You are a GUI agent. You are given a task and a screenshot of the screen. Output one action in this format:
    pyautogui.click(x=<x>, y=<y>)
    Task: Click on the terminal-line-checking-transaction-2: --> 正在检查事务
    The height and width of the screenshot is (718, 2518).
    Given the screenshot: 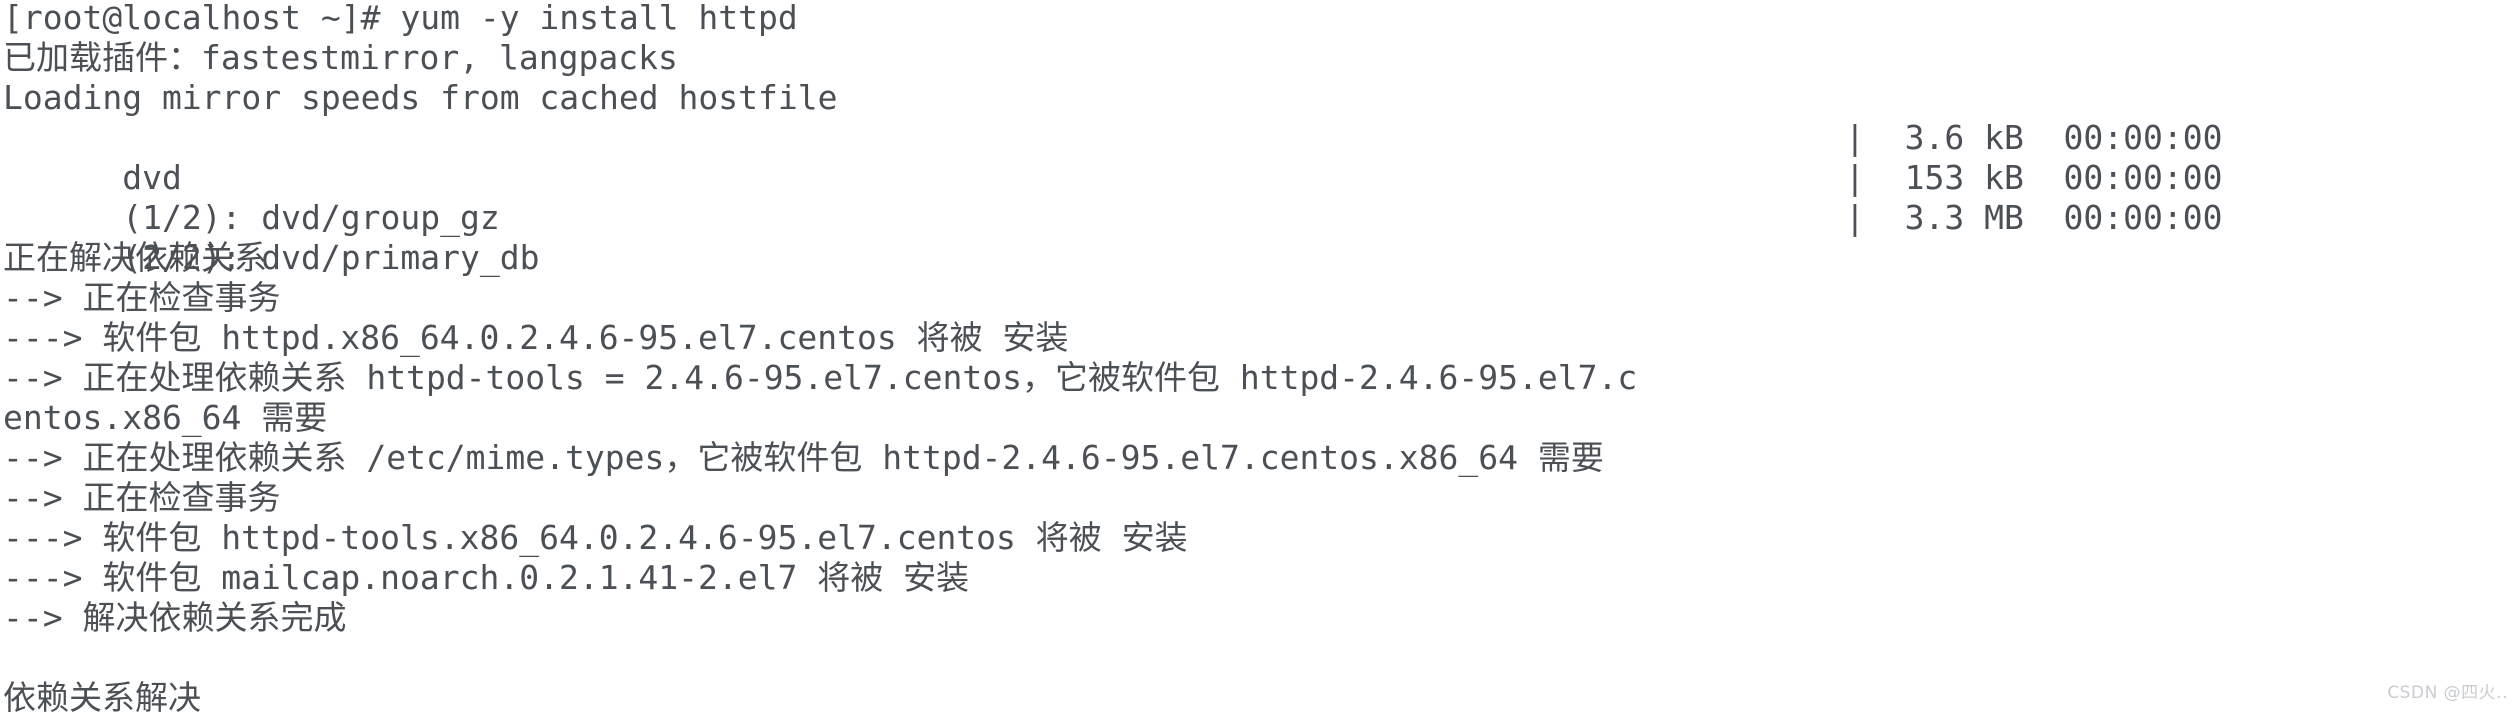 What is the action you would take?
    pyautogui.click(x=142, y=497)
    